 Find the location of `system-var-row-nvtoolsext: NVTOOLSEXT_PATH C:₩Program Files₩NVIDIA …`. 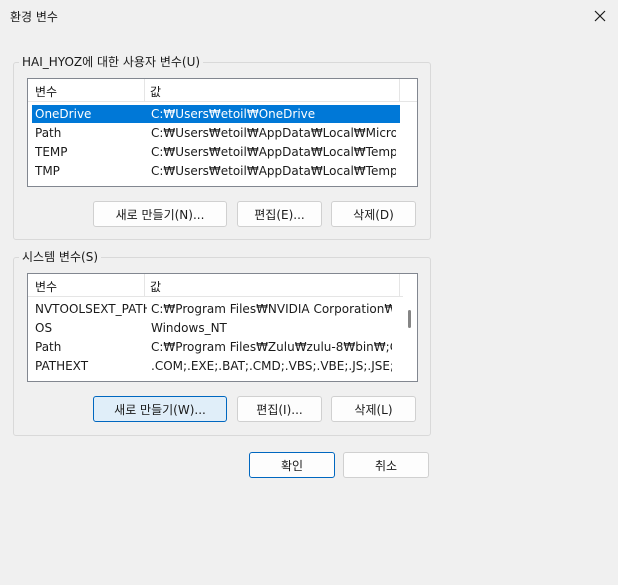

system-var-row-nvtoolsext: NVTOOLSEXT_PATH C:₩Program Files₩NVIDIA … is located at coordinates (214, 309).